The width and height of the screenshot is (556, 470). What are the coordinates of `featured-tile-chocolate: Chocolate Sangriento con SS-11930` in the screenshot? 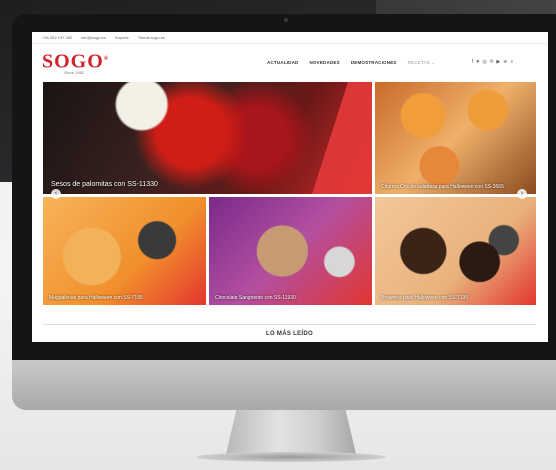 It's located at (290, 251).